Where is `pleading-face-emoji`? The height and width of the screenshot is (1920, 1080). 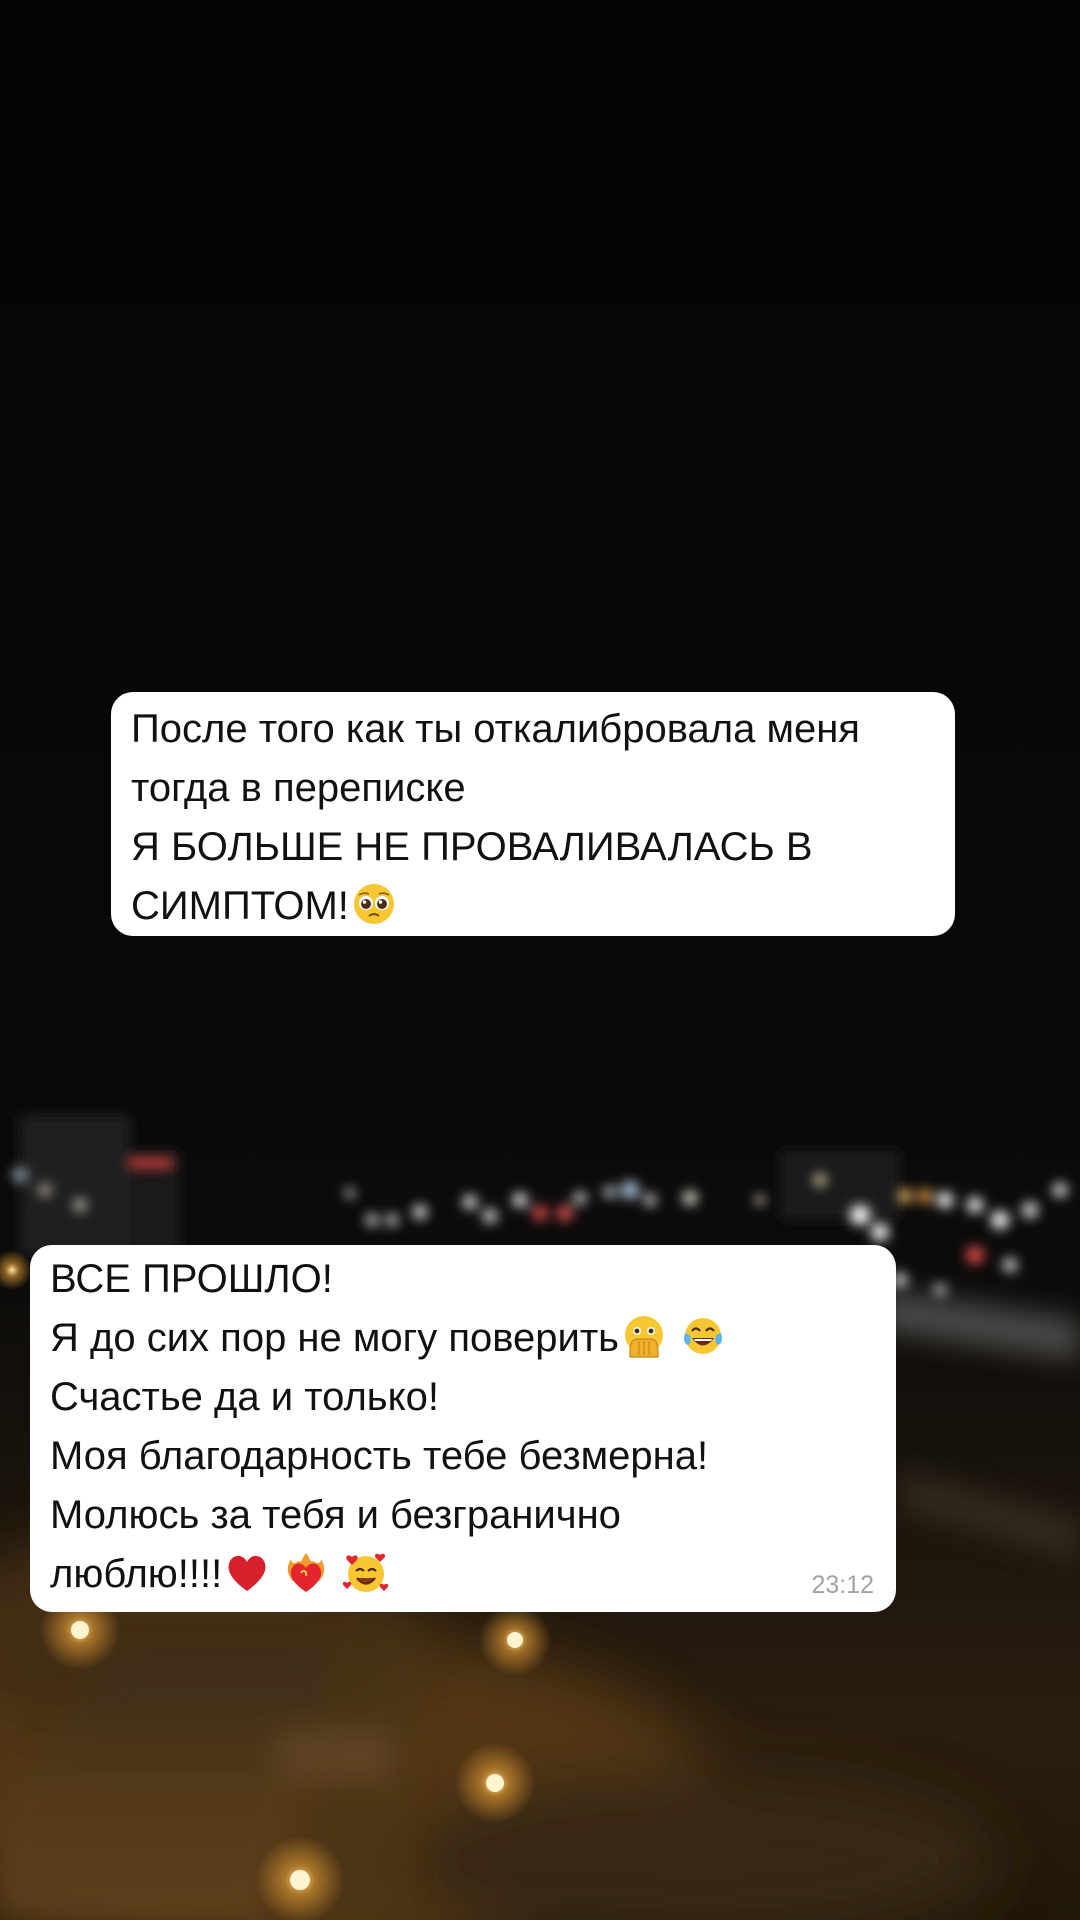
pleading-face-emoji is located at coordinates (373, 904).